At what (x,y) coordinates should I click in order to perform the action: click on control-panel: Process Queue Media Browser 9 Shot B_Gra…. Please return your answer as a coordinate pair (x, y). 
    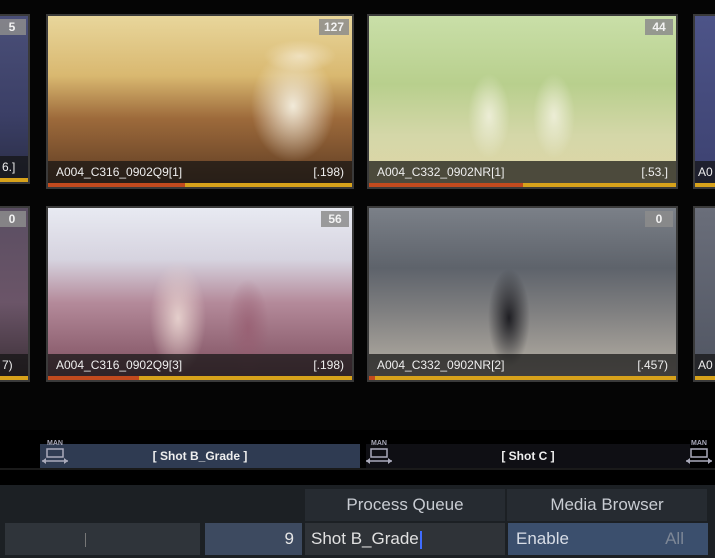
    Looking at the image, I should click on (357, 521).